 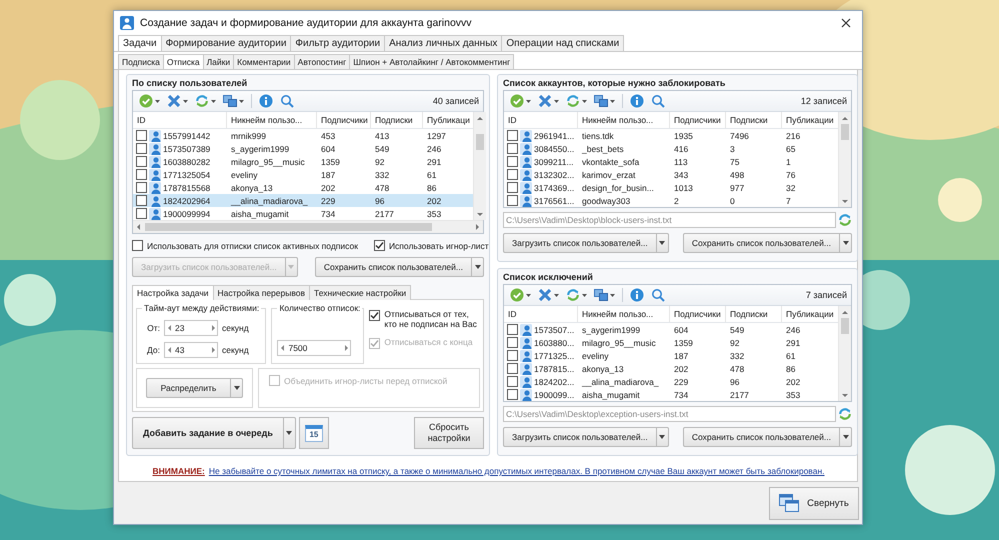 What do you see at coordinates (303, 161) in the screenshot?
I see `table-row: 1603880282 milagro_95__music 1359 92 291` at bounding box center [303, 161].